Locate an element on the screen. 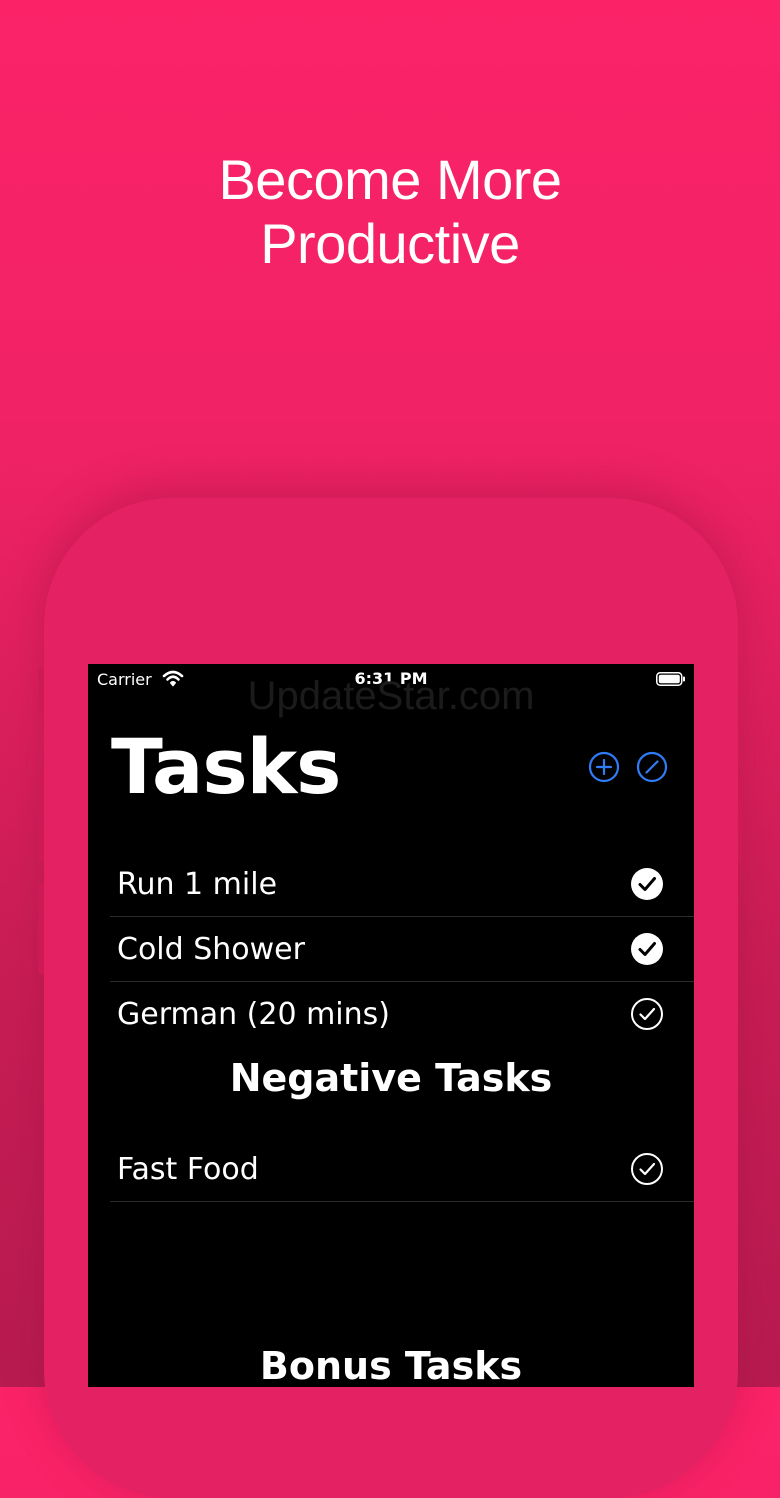 Image resolution: width=780 pixels, height=1498 pixels. bonus-tasks-header: Bonus Tasks is located at coordinates (391, 1365).